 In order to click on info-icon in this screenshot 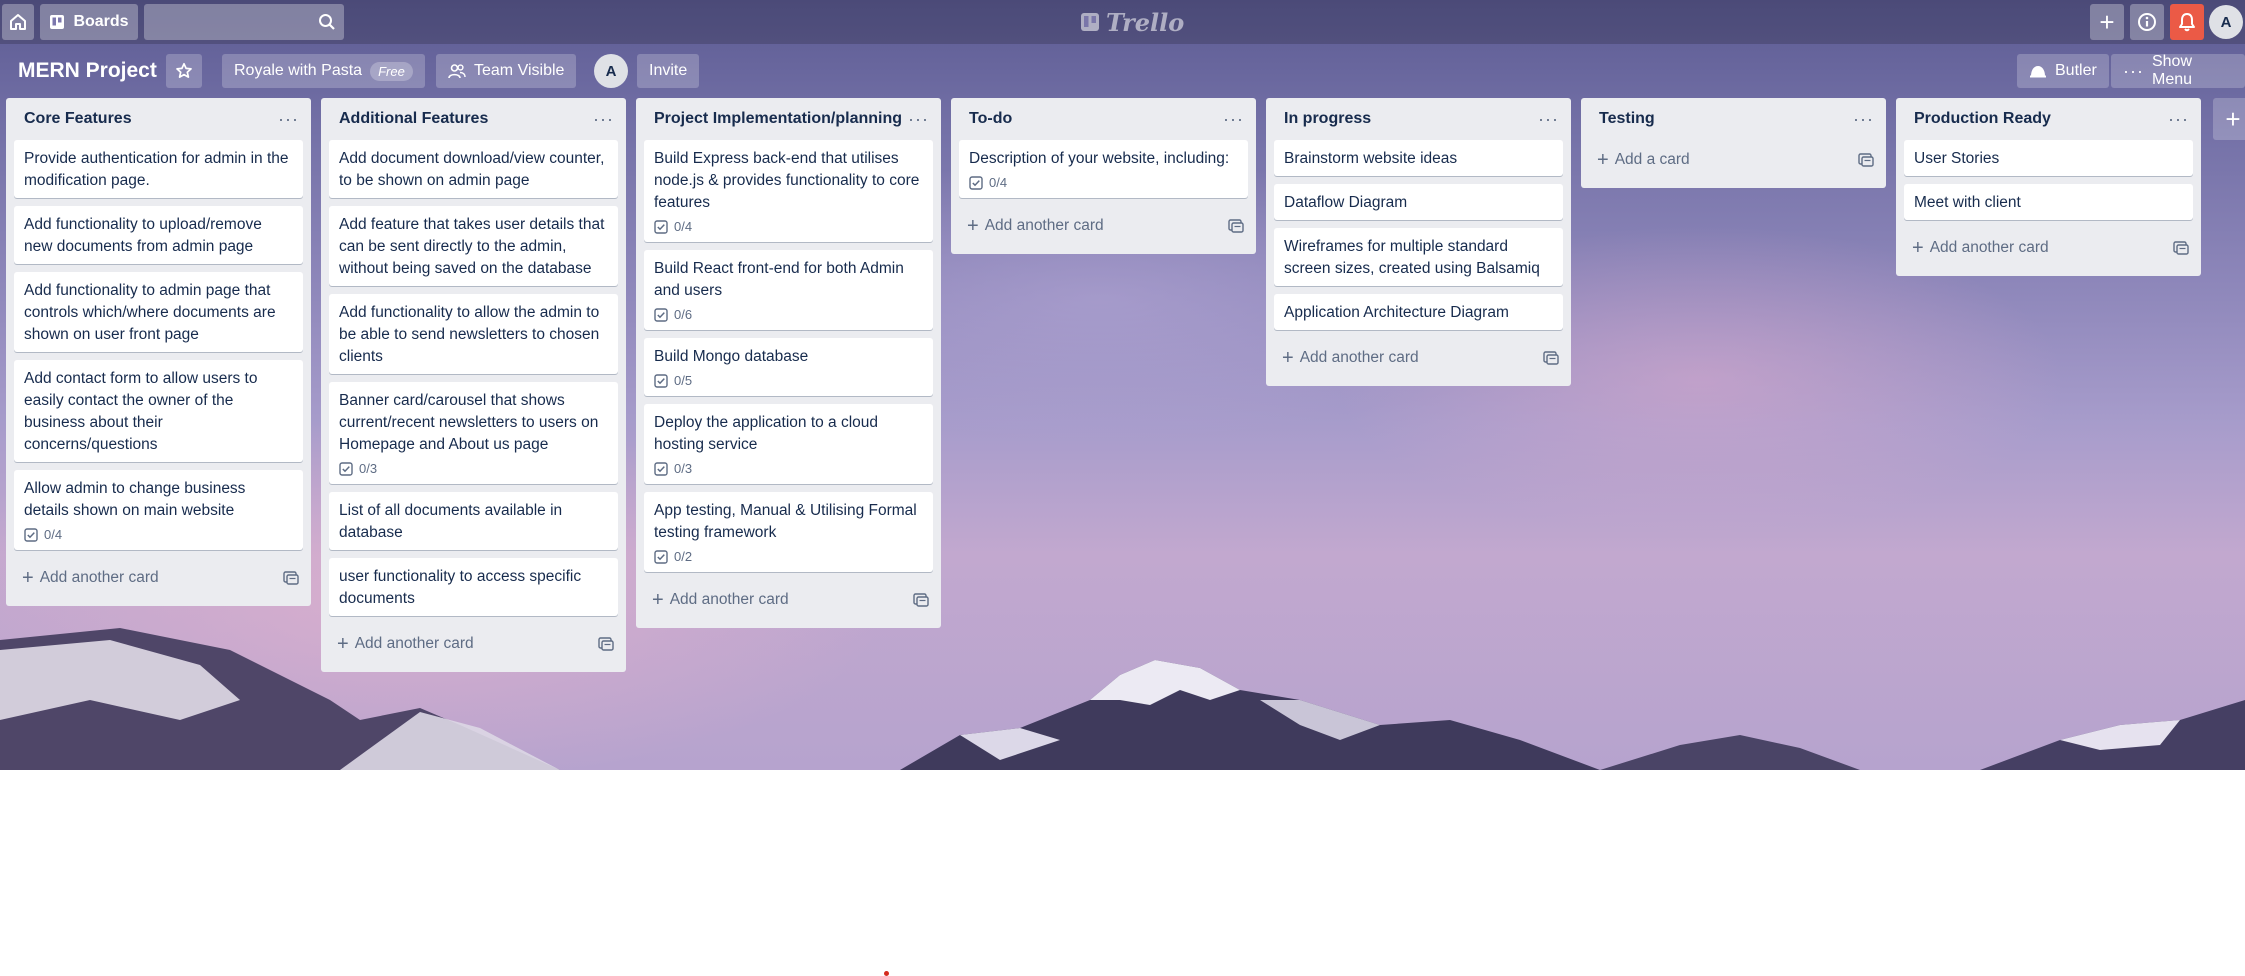, I will do `click(2147, 22)`.